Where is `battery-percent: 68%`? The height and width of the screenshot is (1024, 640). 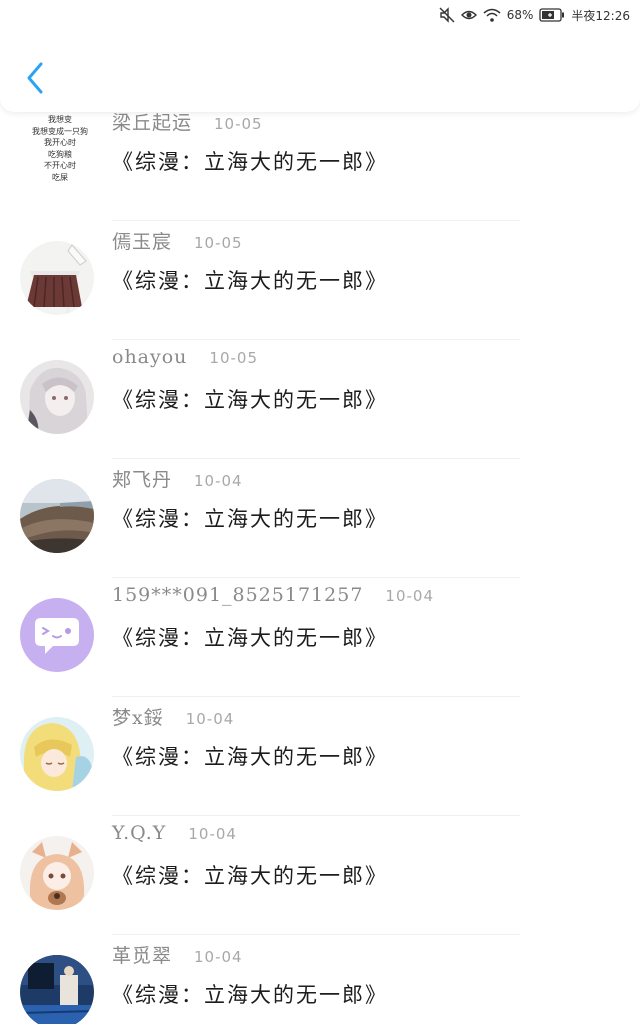 battery-percent: 68% is located at coordinates (520, 15).